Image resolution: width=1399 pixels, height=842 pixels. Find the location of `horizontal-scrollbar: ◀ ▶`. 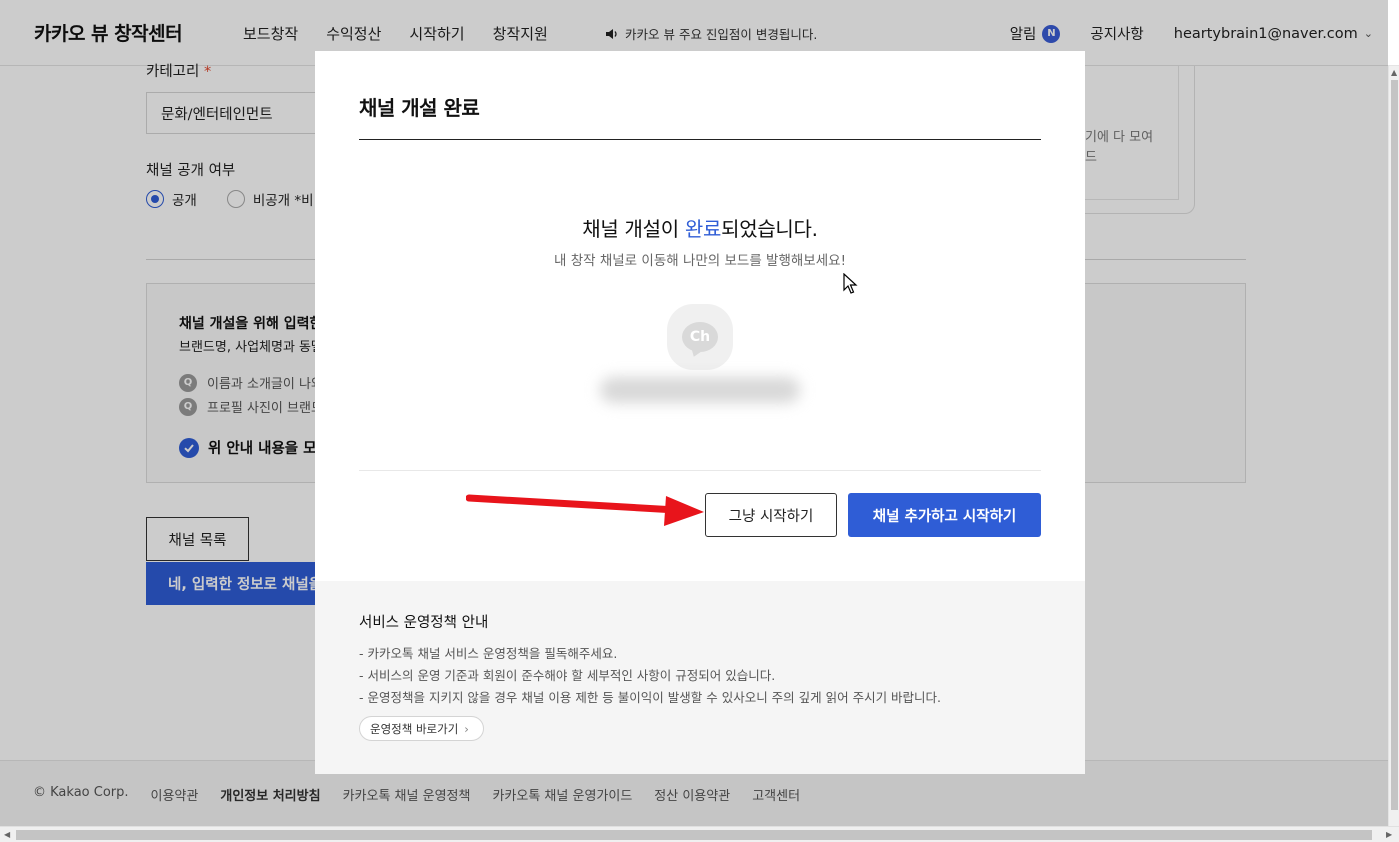

horizontal-scrollbar: ◀ ▶ is located at coordinates (699, 834).